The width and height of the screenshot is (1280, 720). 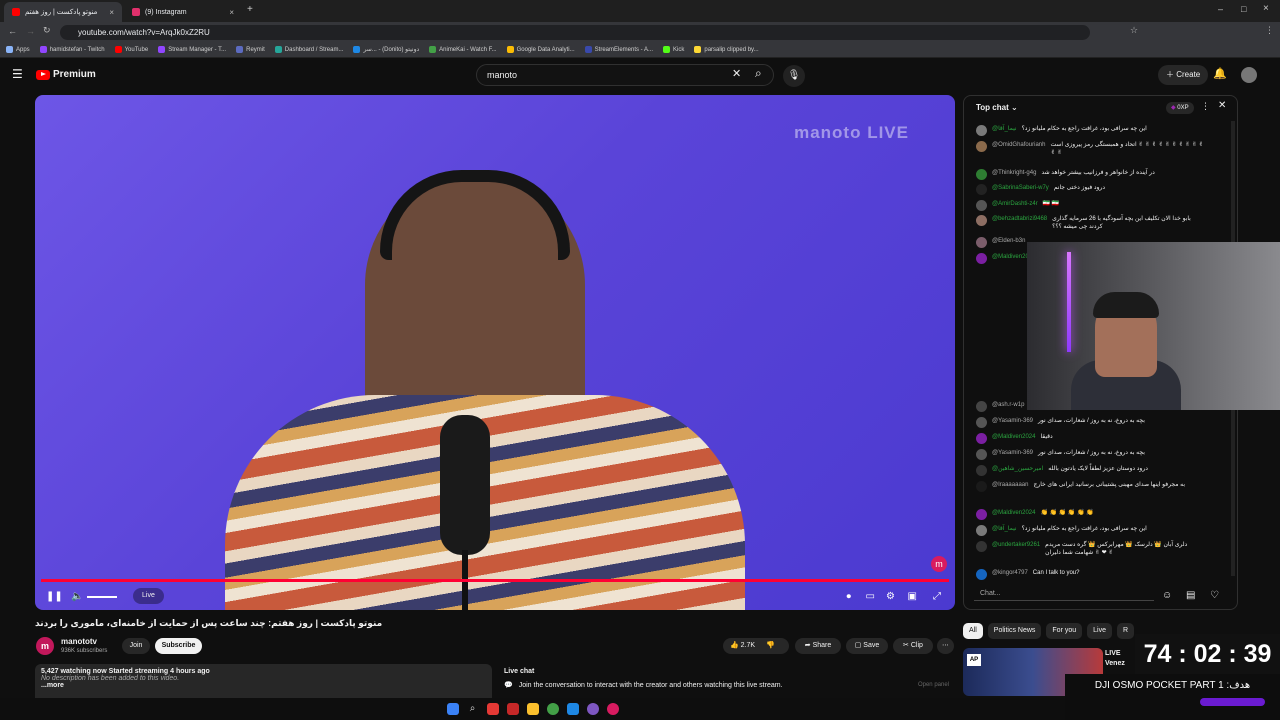 I want to click on pause-icon: ❚❚, so click(x=54, y=596).